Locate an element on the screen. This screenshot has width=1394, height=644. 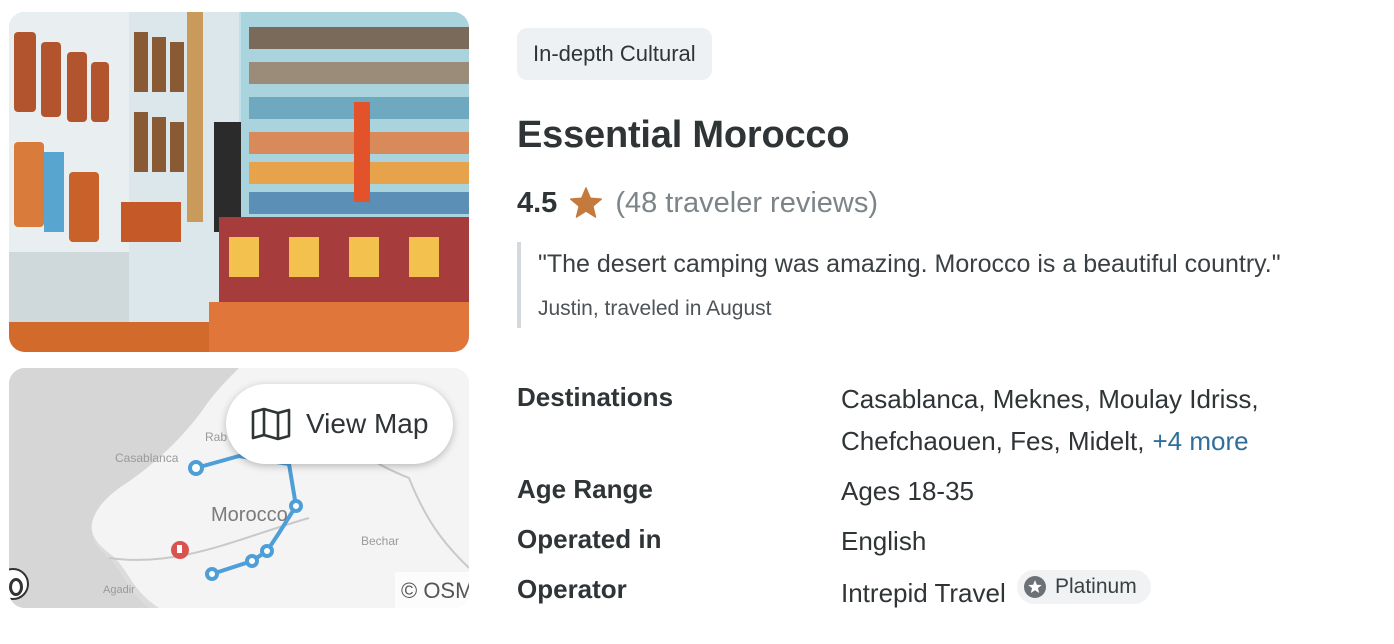
platinum-badge: Platinum is located at coordinates (1083, 587).